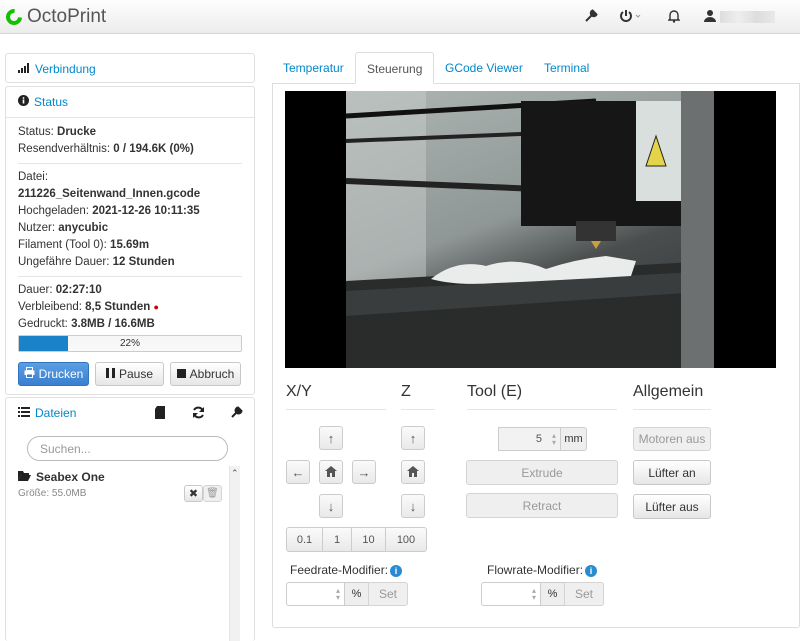 This screenshot has width=800, height=641. Describe the element at coordinates (35, 290) in the screenshot. I see `duration-label: Dauer:` at that location.